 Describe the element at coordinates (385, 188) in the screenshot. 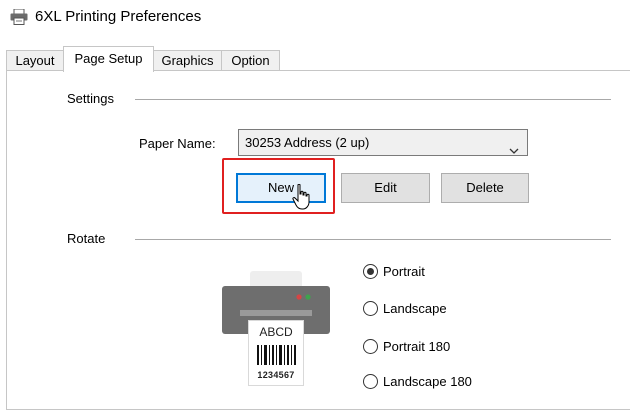

I see `edit-button: Edit` at that location.